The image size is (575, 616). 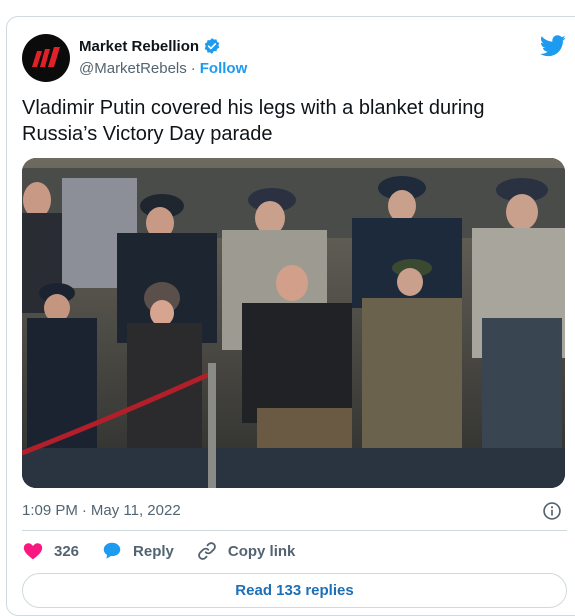 What do you see at coordinates (212, 46) in the screenshot?
I see `verified-badge-icon` at bounding box center [212, 46].